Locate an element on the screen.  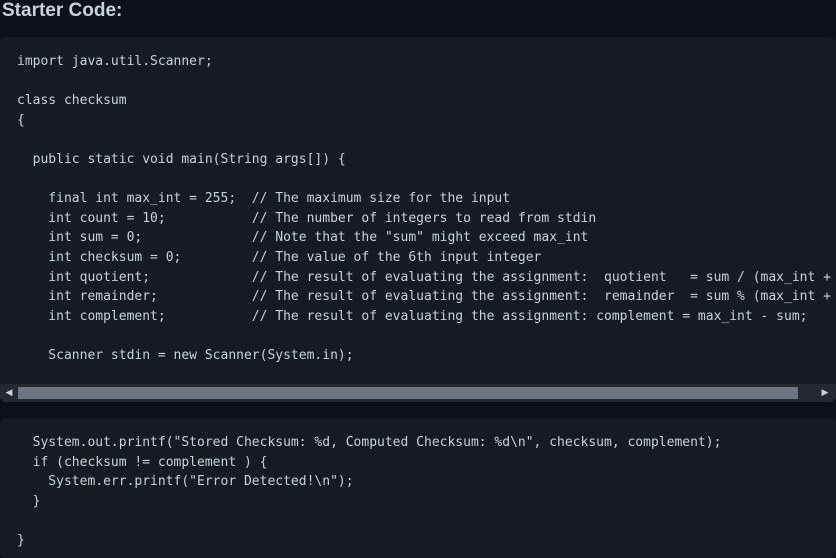
scroll-left-arrow-icon: ◀ is located at coordinates (9, 393).